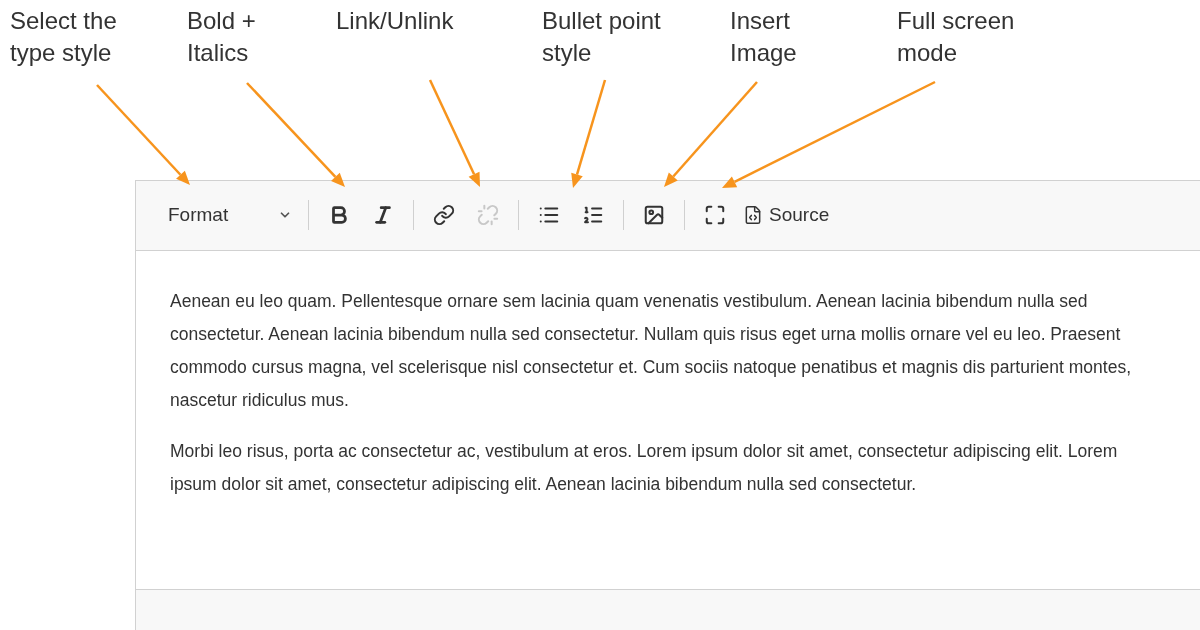 The height and width of the screenshot is (630, 1200). I want to click on format-dropdown: Format, so click(230, 215).